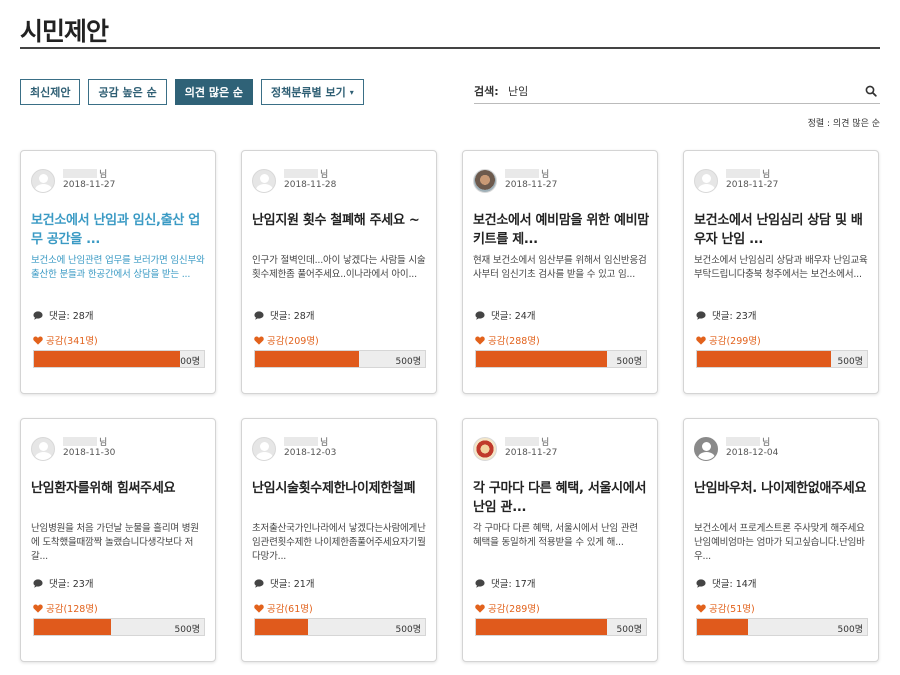 This screenshot has width=900, height=675. What do you see at coordinates (507, 340) in the screenshot?
I see `like-count: 공감(288명)` at bounding box center [507, 340].